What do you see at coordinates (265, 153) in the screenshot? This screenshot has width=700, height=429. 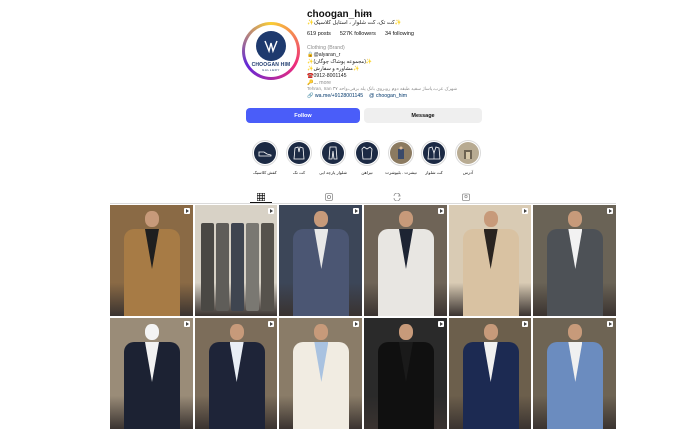 I see `shoe-icon` at bounding box center [265, 153].